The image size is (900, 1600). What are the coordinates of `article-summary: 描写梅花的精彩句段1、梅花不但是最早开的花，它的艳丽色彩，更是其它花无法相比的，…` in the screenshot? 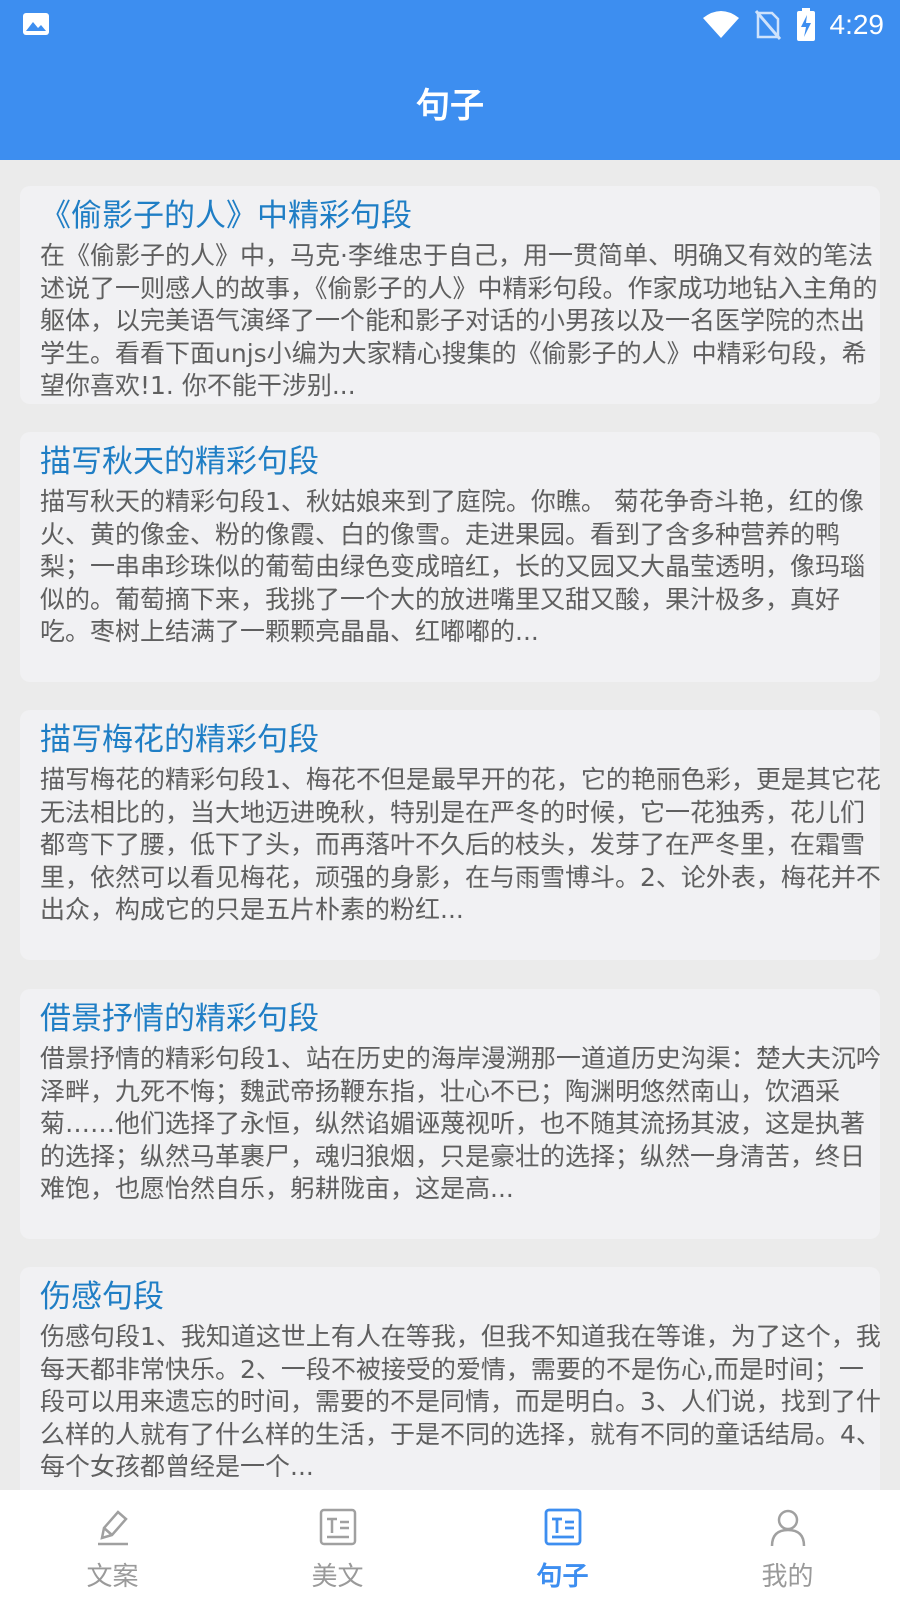 It's located at (460, 845).